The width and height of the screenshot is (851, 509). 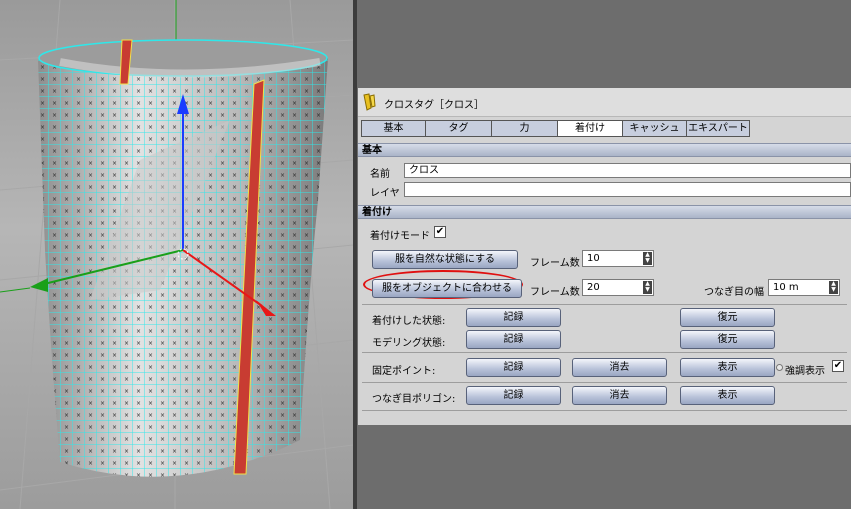 What do you see at coordinates (604, 102) in the screenshot?
I see `panel-title-bar: クロスタグ［クロス］` at bounding box center [604, 102].